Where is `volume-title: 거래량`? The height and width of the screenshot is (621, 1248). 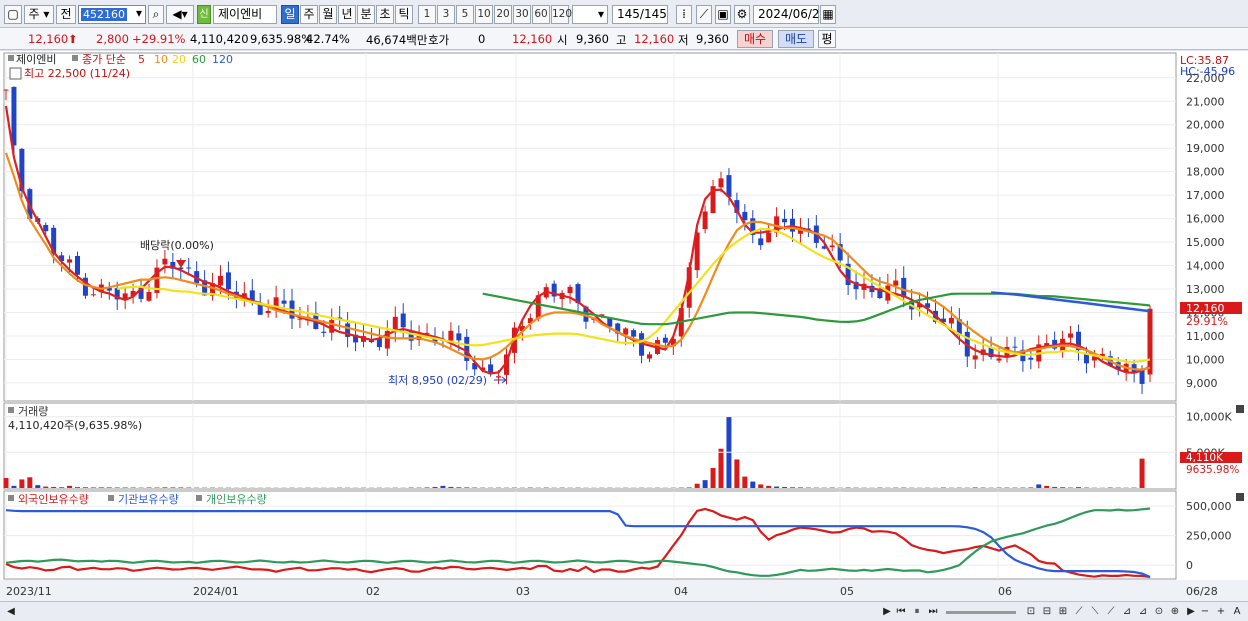 volume-title: 거래량 is located at coordinates (33, 411).